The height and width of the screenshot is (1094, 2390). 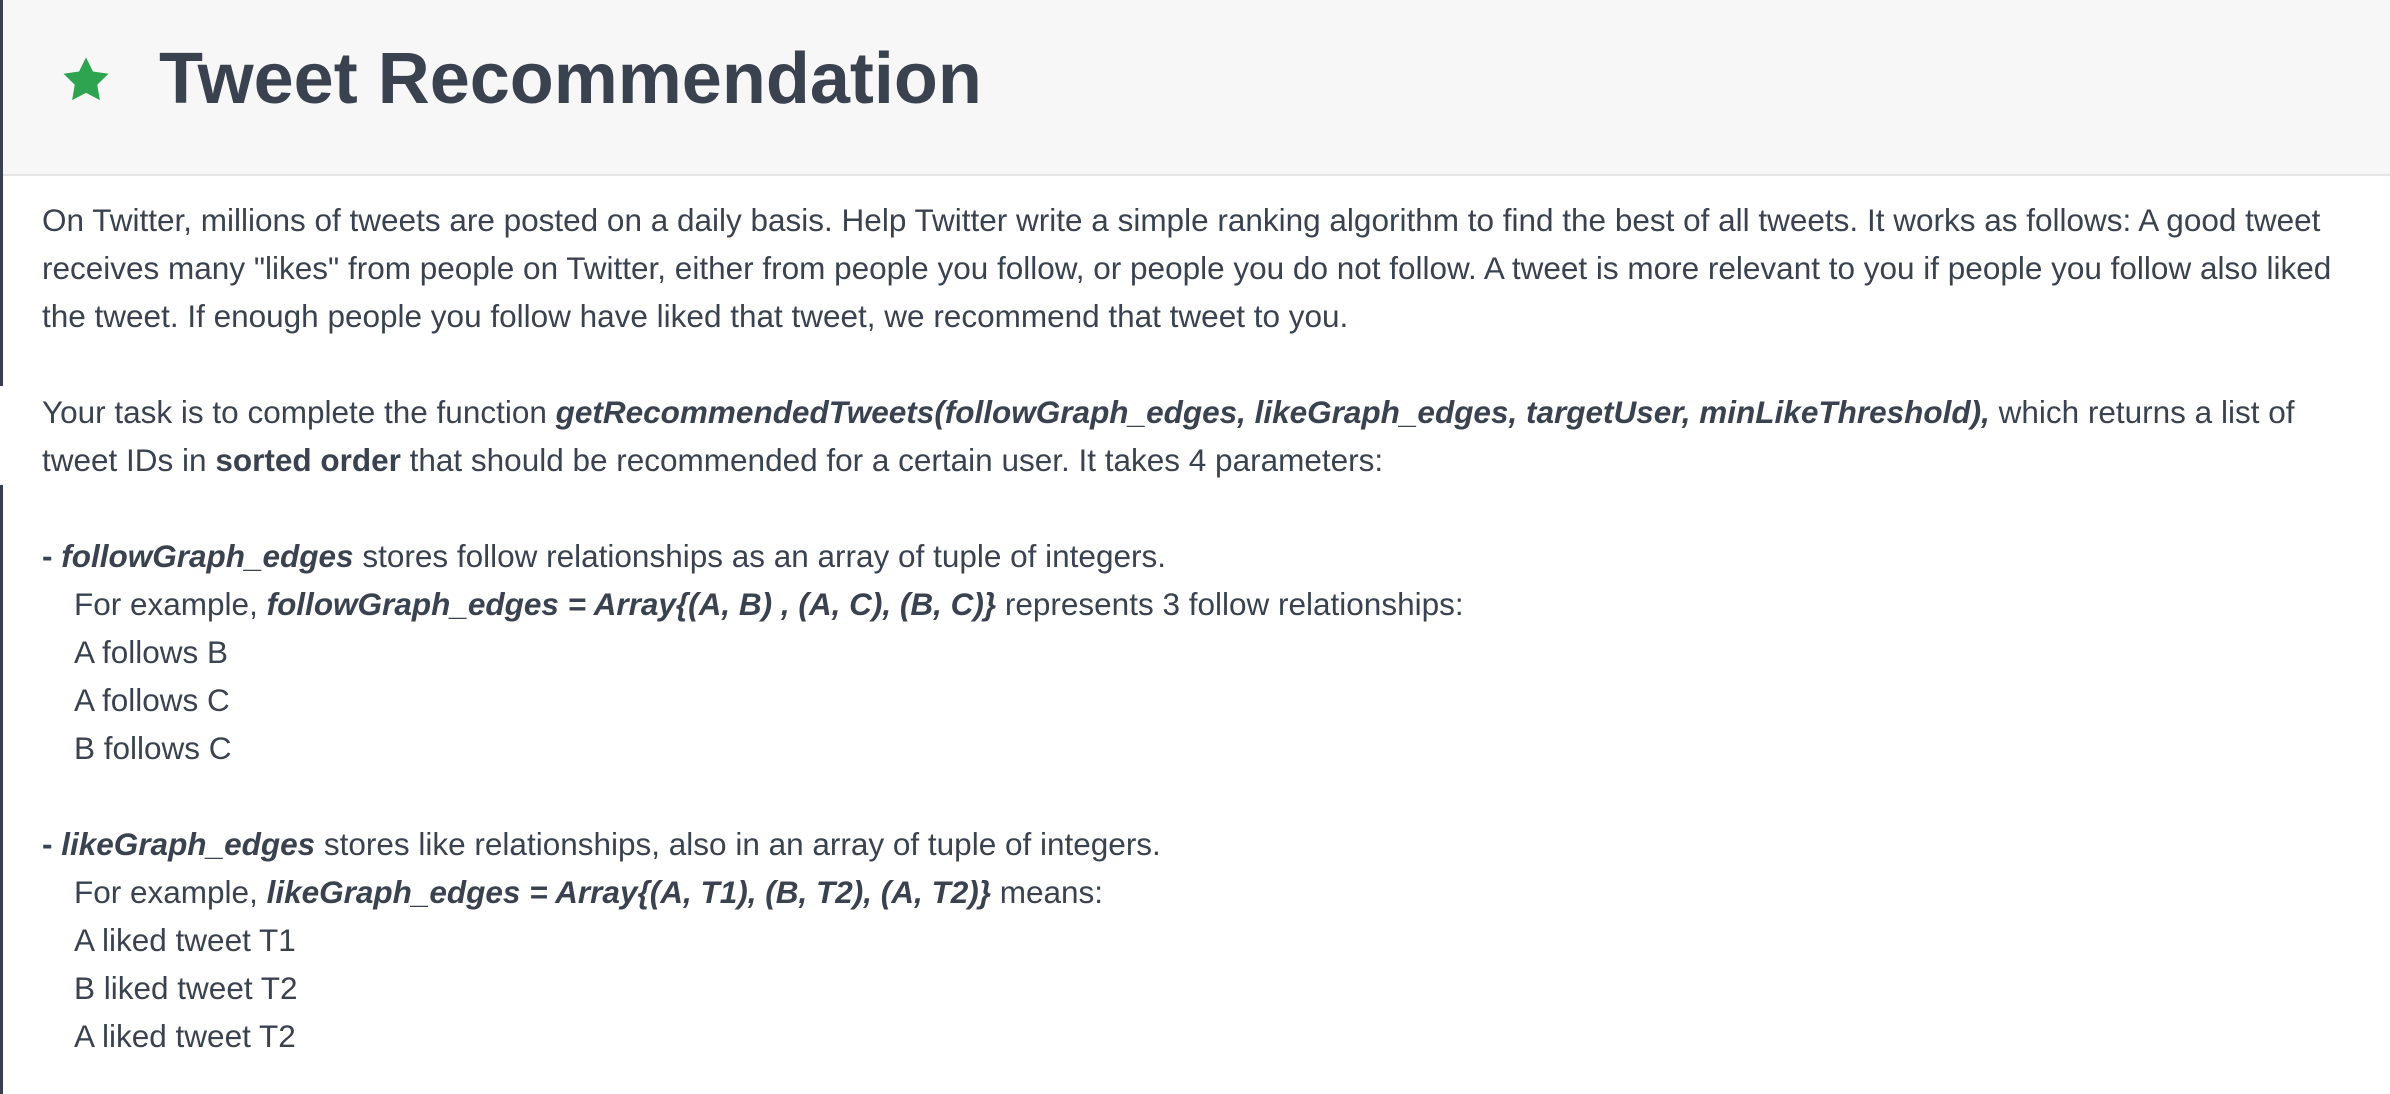 What do you see at coordinates (1047, 892) in the screenshot?
I see `like-example-suffix: means:` at bounding box center [1047, 892].